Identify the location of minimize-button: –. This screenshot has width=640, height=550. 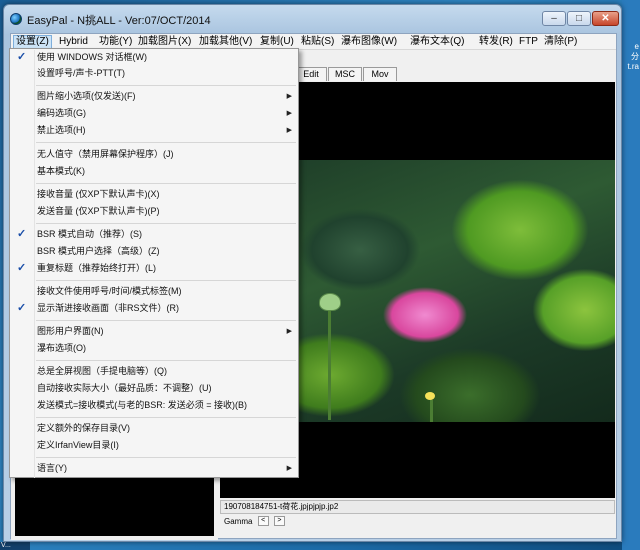
(554, 18).